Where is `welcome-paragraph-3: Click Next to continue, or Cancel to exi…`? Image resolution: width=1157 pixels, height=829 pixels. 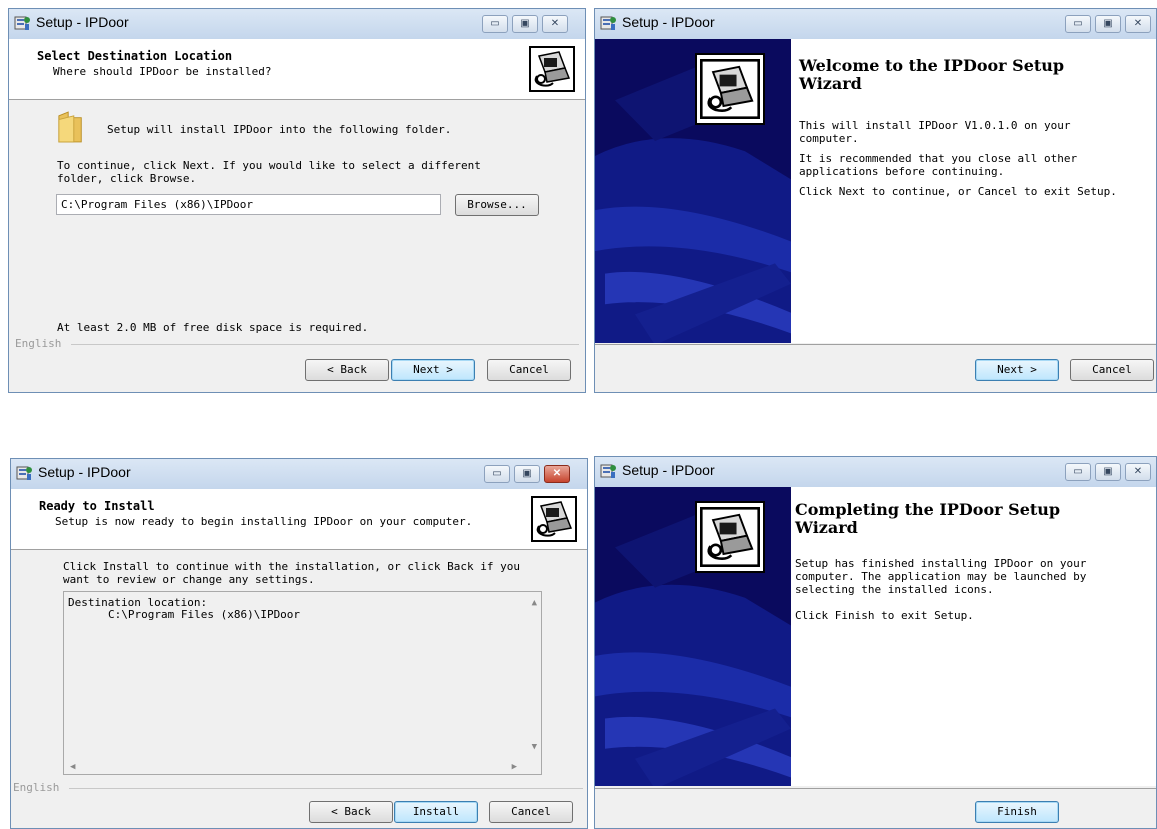
welcome-paragraph-3: Click Next to continue, or Cancel to exi… is located at coordinates (958, 191).